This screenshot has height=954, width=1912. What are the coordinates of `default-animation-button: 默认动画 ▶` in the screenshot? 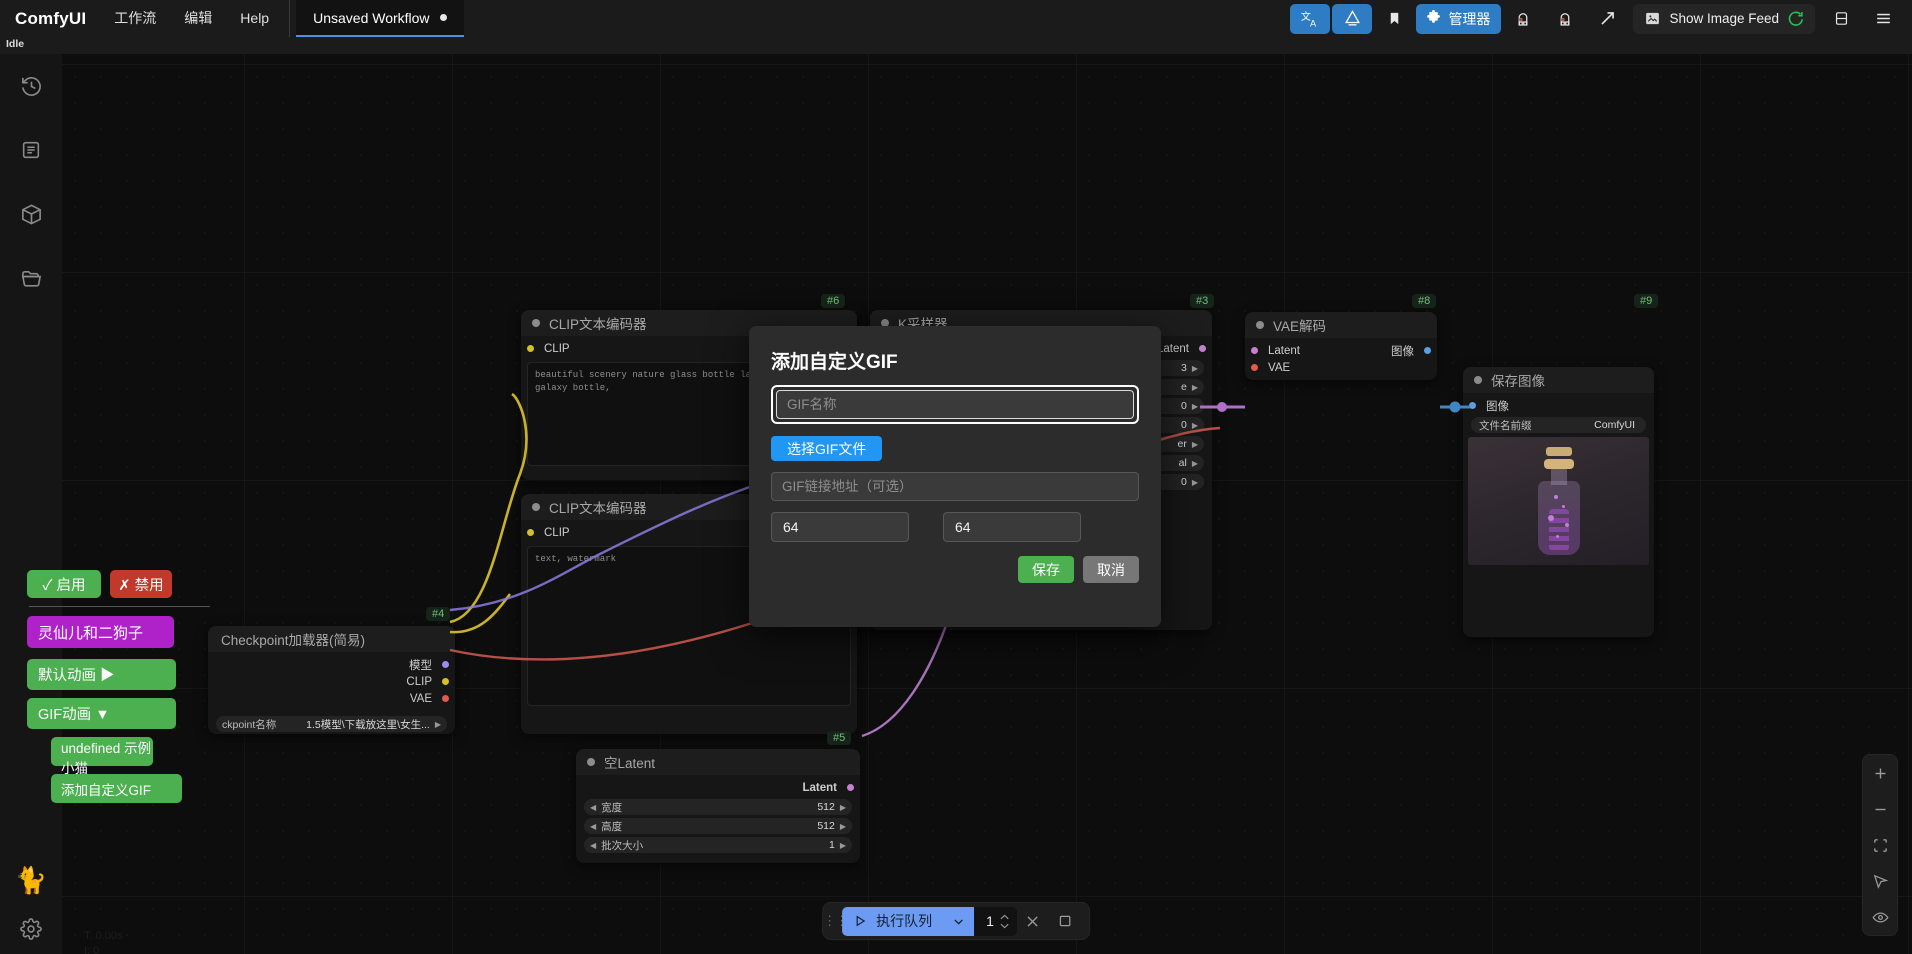 It's located at (101, 674).